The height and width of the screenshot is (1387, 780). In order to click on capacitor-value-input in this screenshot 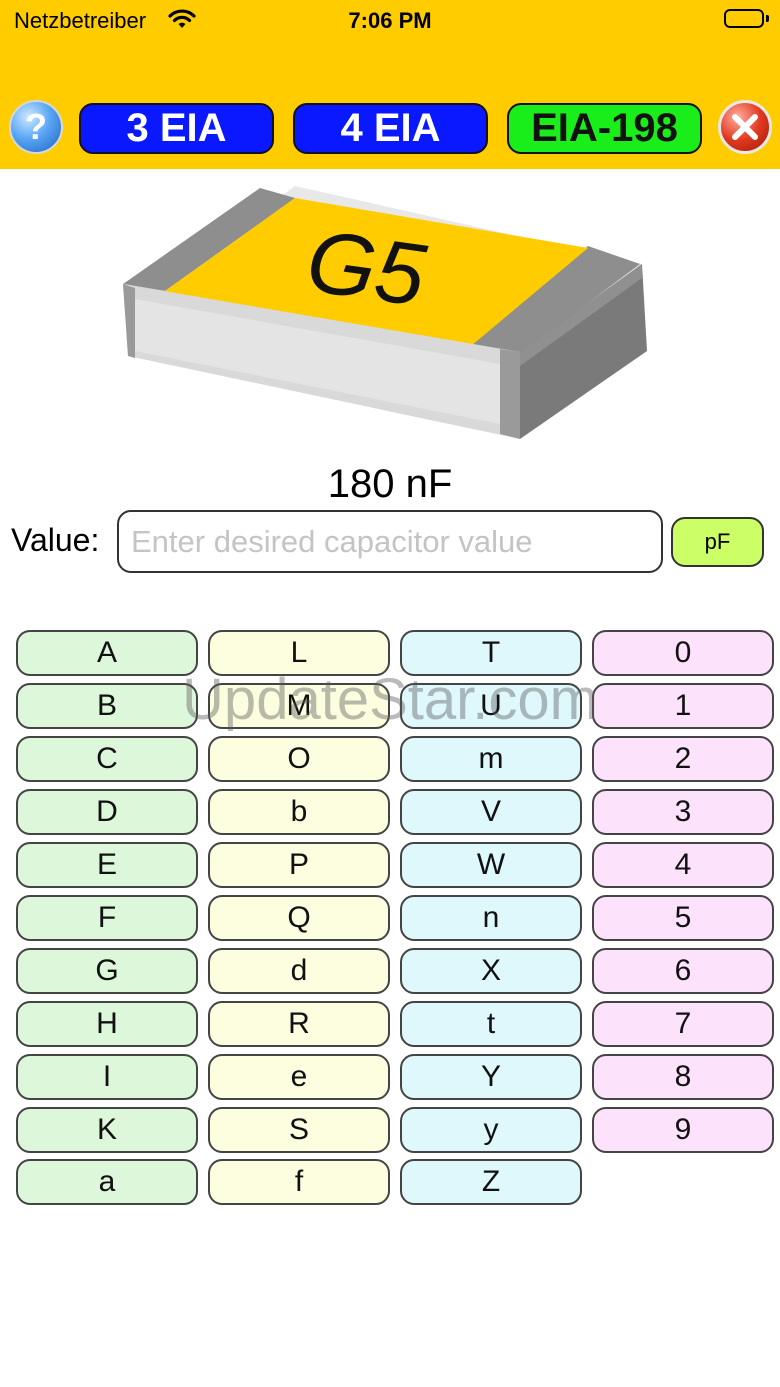, I will do `click(390, 541)`.